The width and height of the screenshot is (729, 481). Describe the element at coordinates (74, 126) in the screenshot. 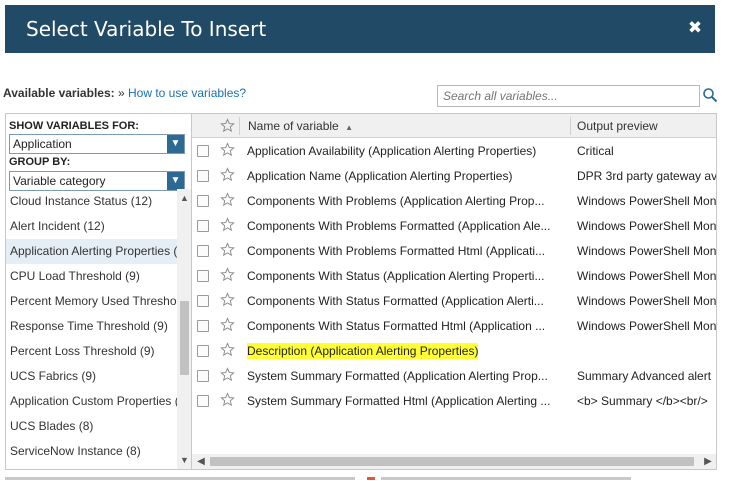

I see `show-variables-for-label: SHOW VARIABLES FOR:` at that location.